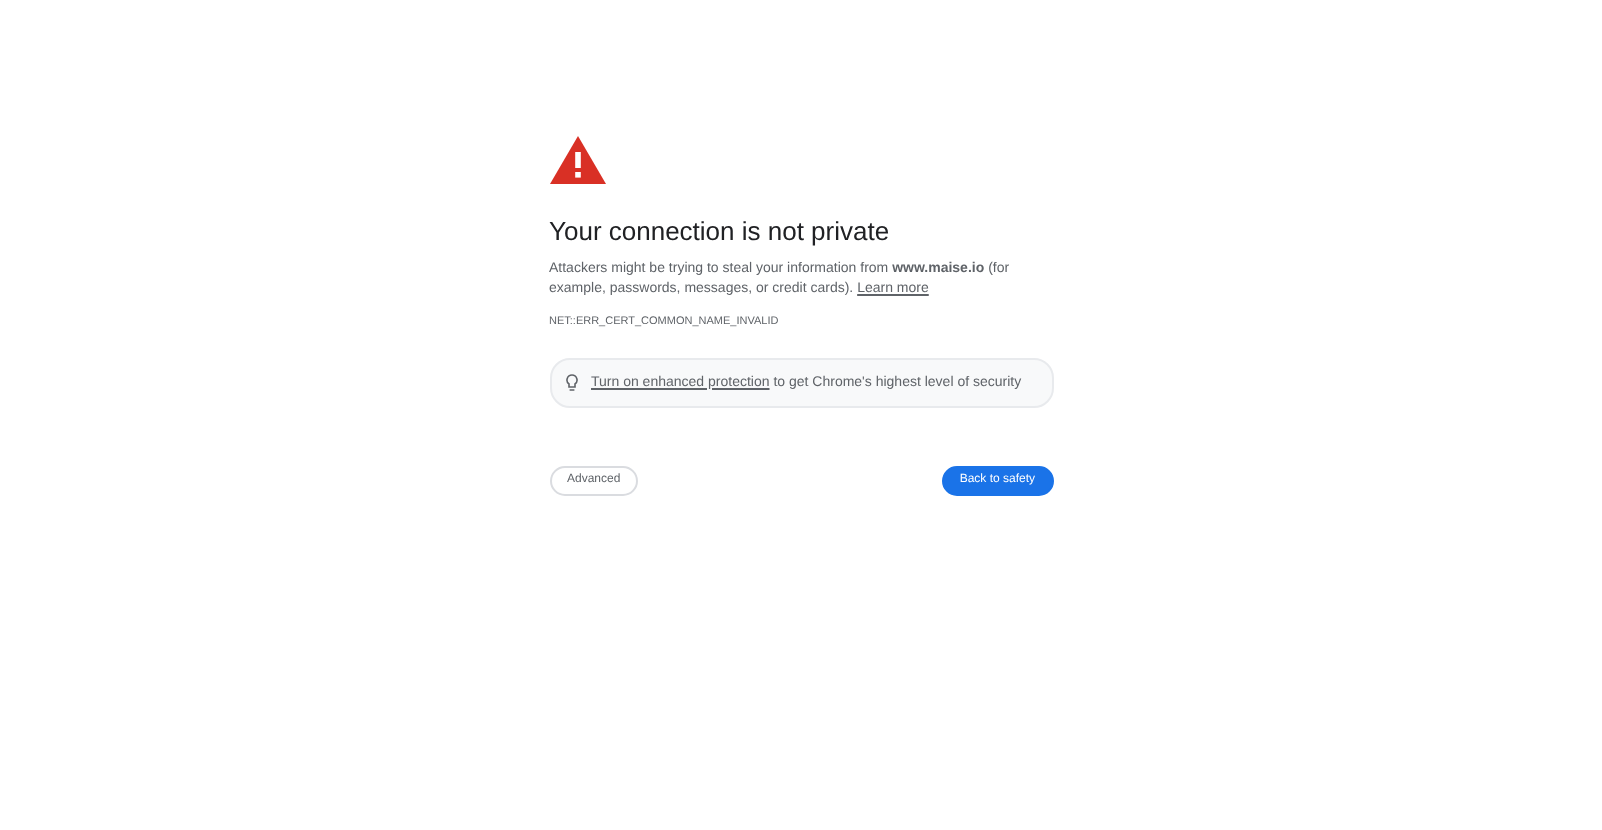 The height and width of the screenshot is (830, 1602). I want to click on page-title: Your connection is not private, so click(720, 232).